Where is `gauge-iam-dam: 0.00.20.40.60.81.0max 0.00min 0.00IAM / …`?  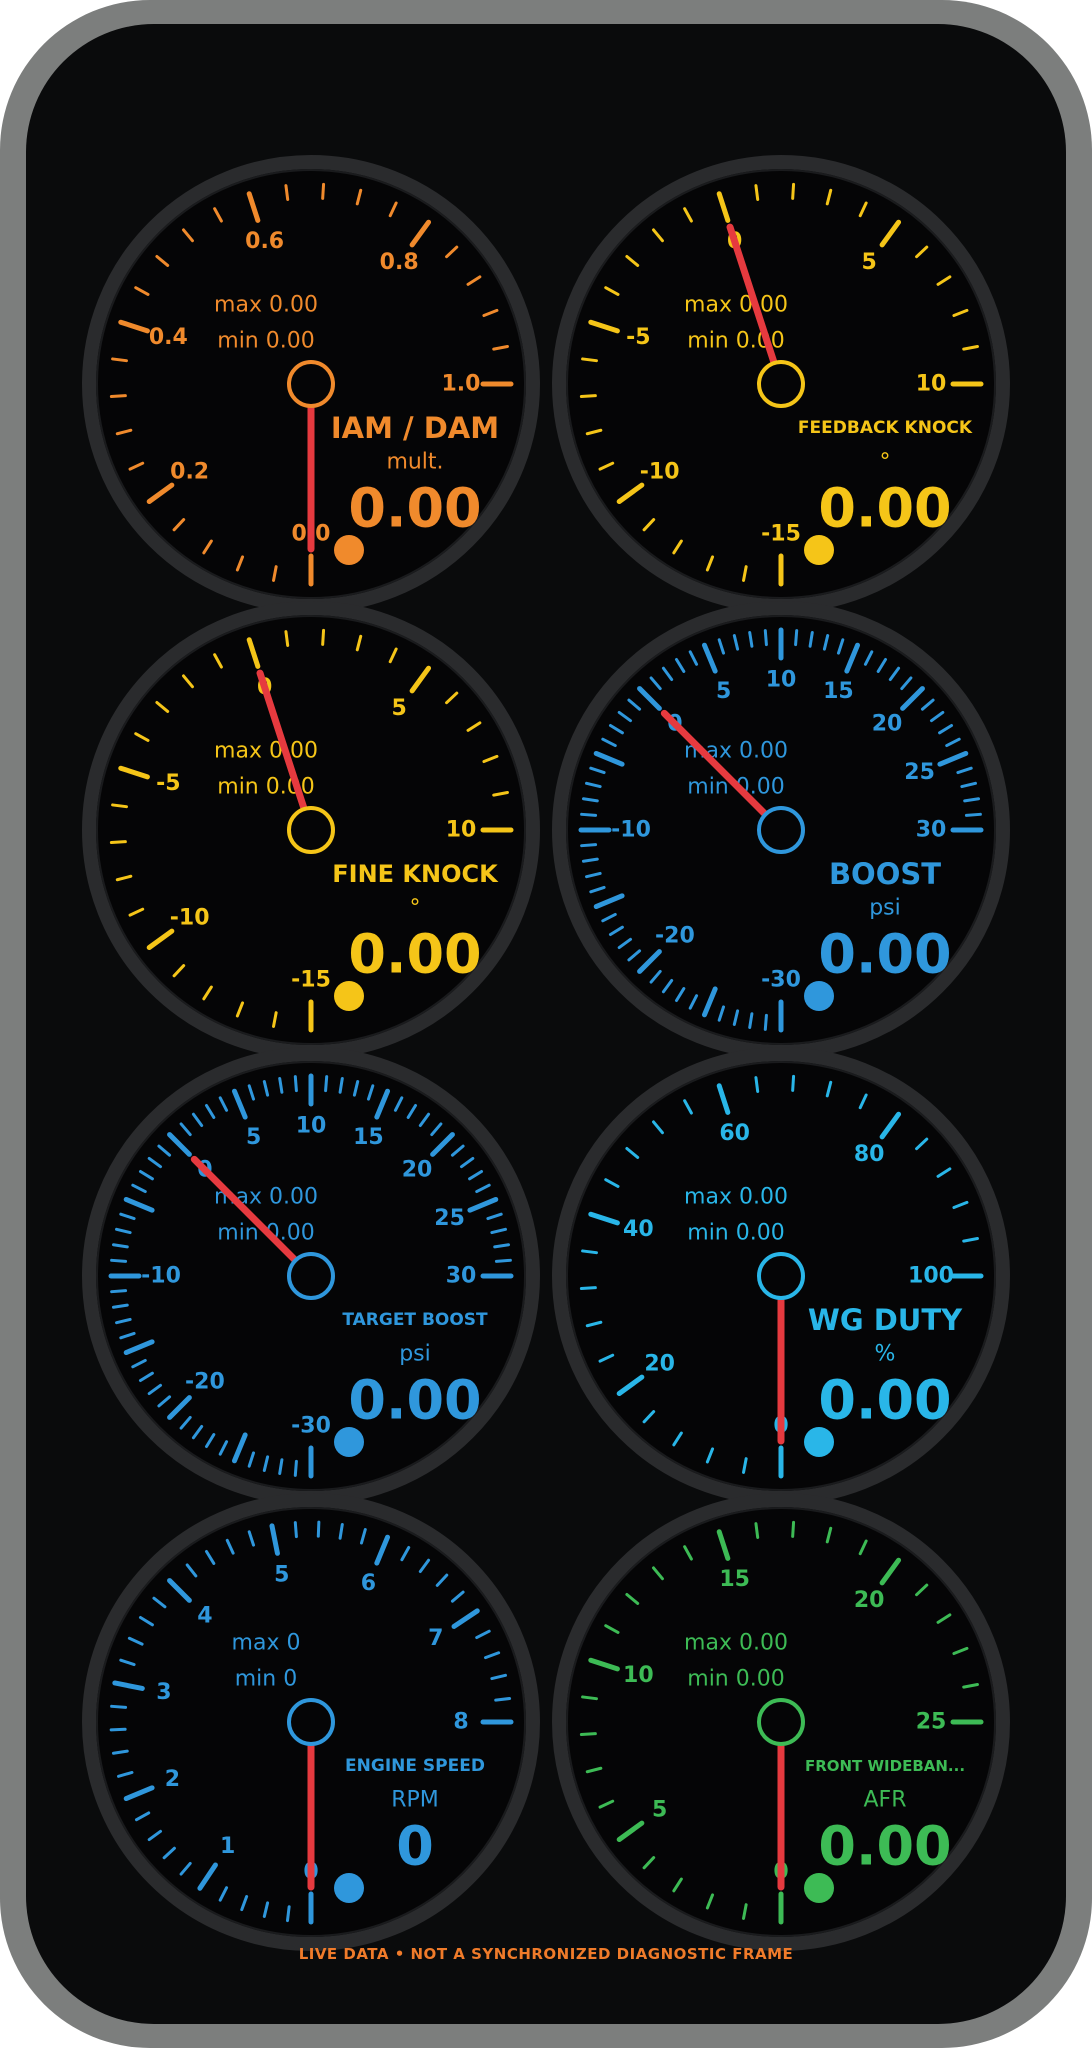 gauge-iam-dam: 0.00.20.40.60.81.0max 0.00min 0.00IAM / … is located at coordinates (311, 384).